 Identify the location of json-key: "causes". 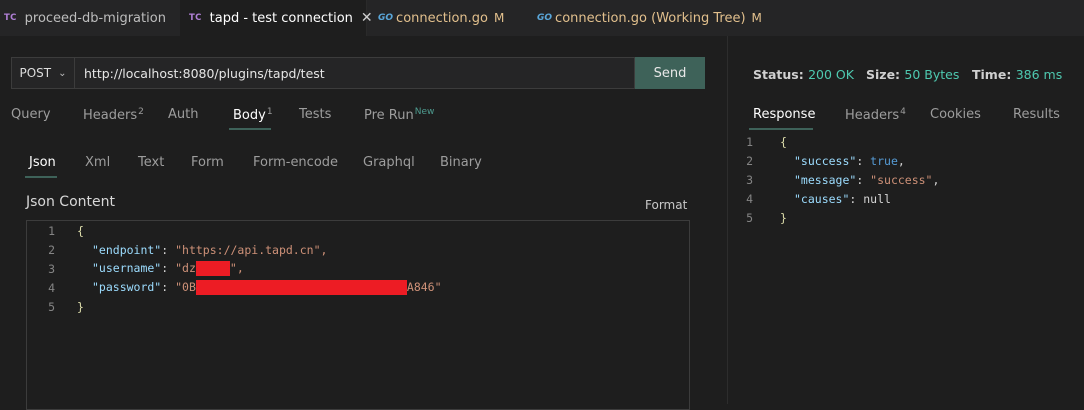
(822, 198).